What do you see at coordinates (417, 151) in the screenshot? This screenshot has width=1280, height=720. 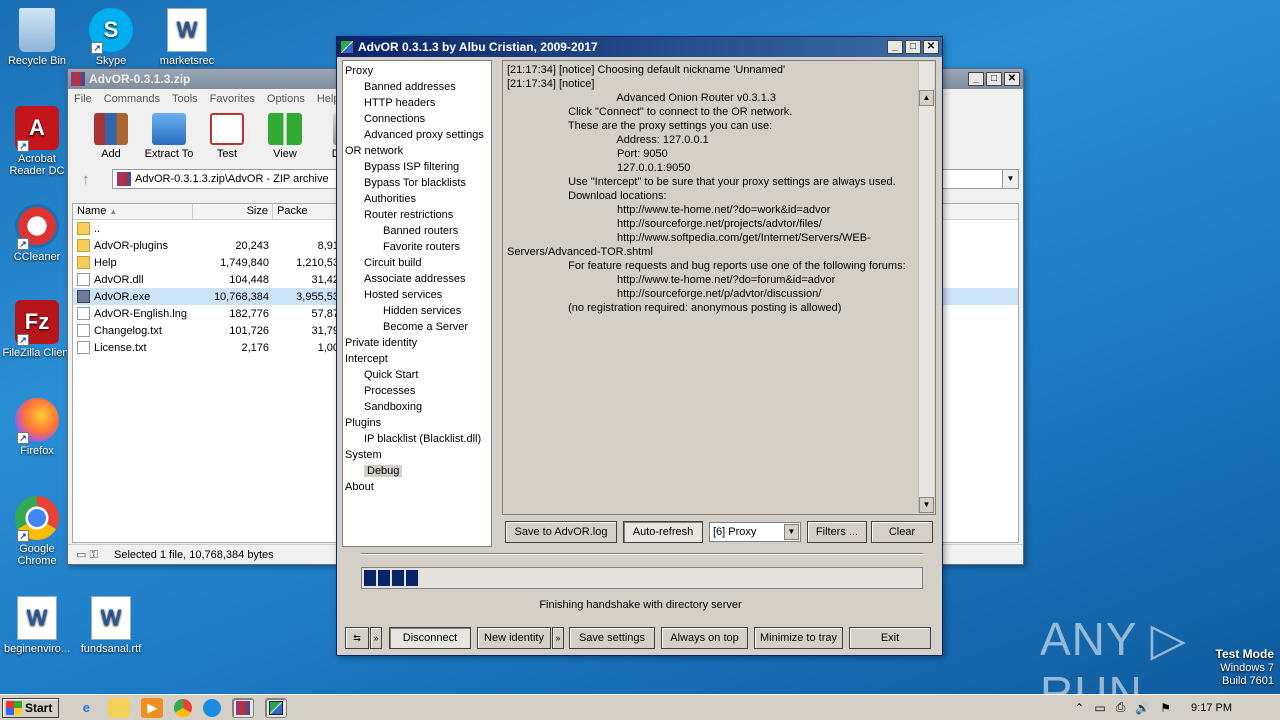 I see `tree-item: OR network` at bounding box center [417, 151].